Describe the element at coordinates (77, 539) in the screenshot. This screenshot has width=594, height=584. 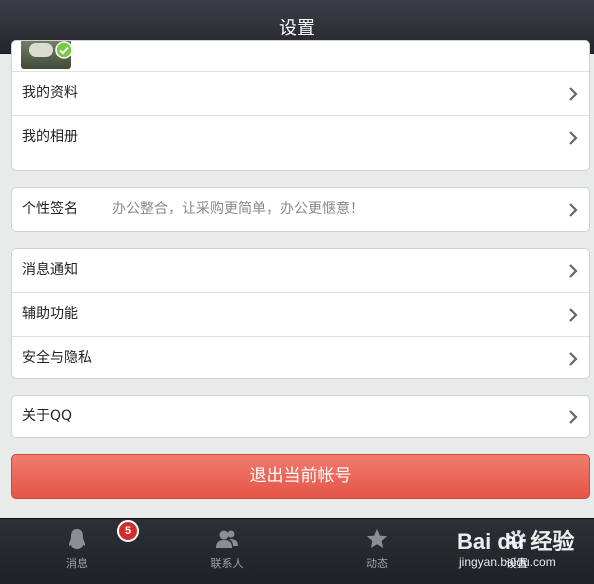
I see `penguin-icon` at that location.